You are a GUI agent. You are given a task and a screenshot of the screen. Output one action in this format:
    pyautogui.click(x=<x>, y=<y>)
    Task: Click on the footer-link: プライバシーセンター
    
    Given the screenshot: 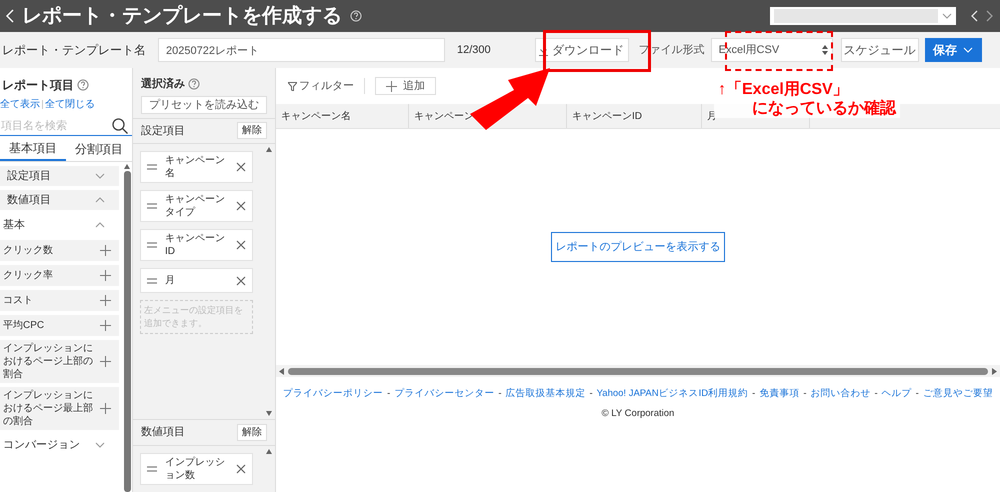 What is the action you would take?
    pyautogui.click(x=444, y=394)
    